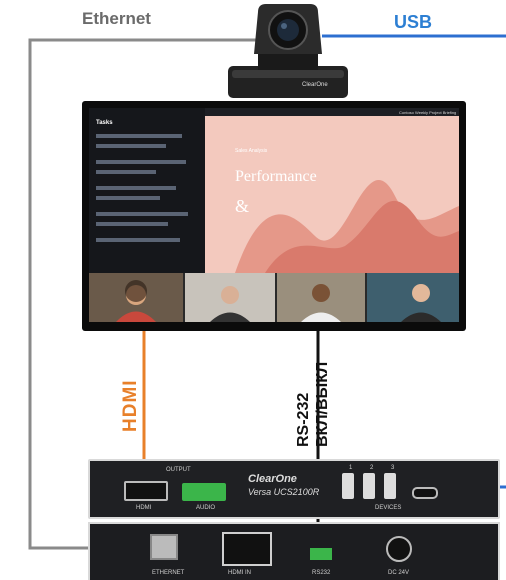 The width and height of the screenshot is (506, 580). What do you see at coordinates (104, 123) in the screenshot?
I see `tasks-title: Tasks` at bounding box center [104, 123].